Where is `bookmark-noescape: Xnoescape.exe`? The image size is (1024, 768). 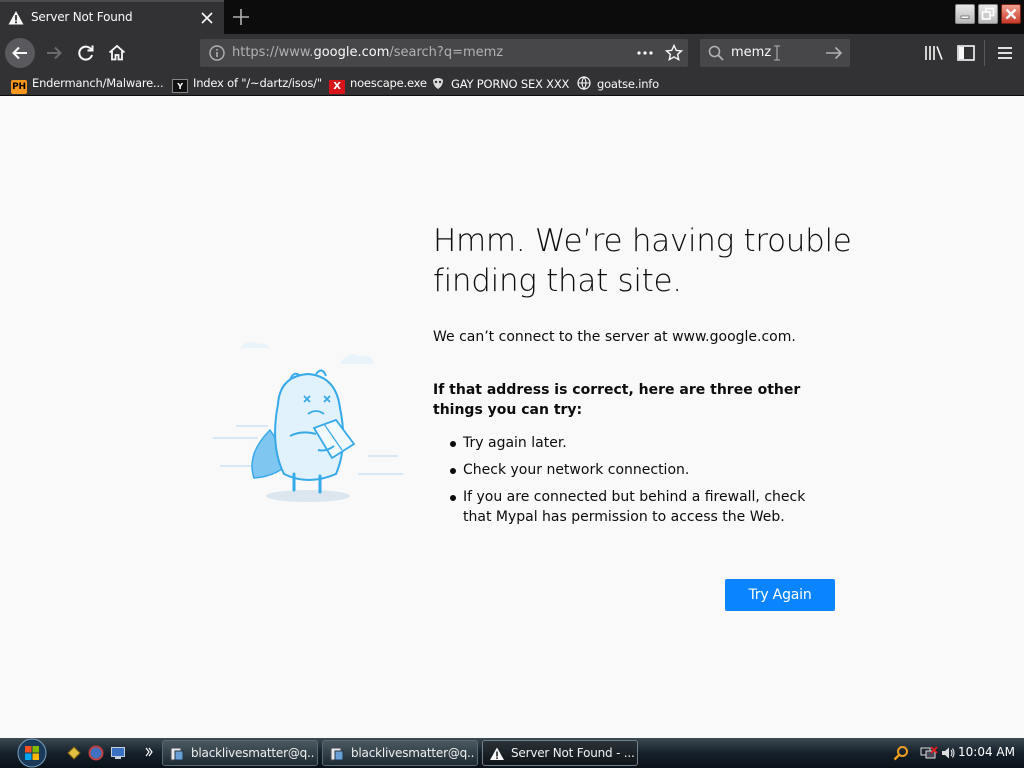 bookmark-noescape: Xnoescape.exe is located at coordinates (378, 85).